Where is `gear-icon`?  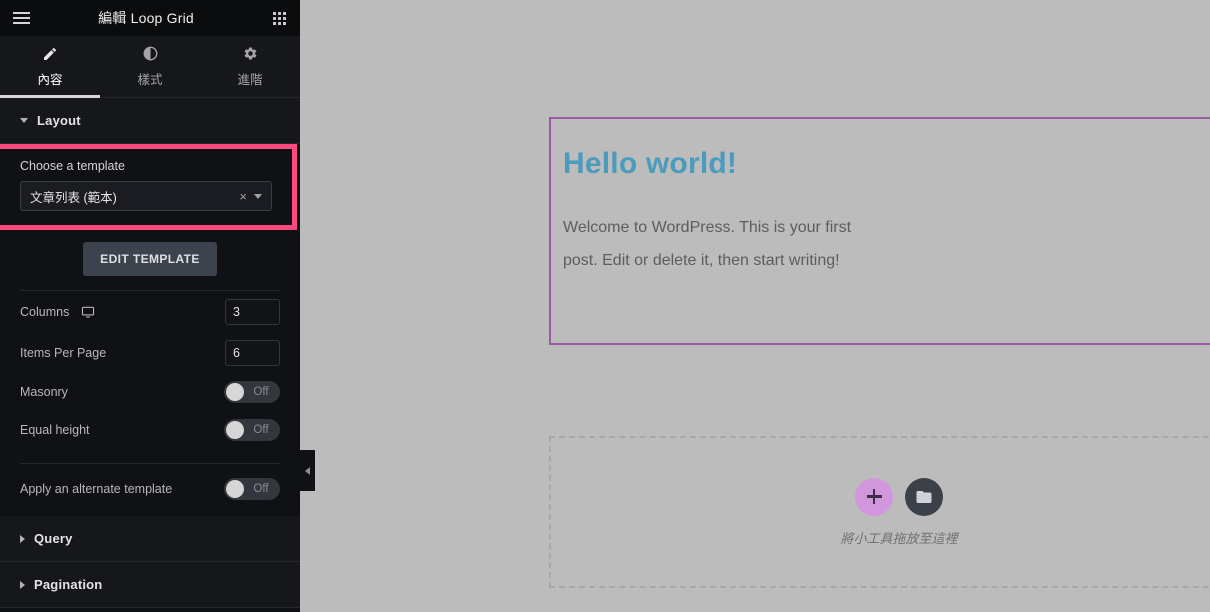
gear-icon is located at coordinates (250, 53).